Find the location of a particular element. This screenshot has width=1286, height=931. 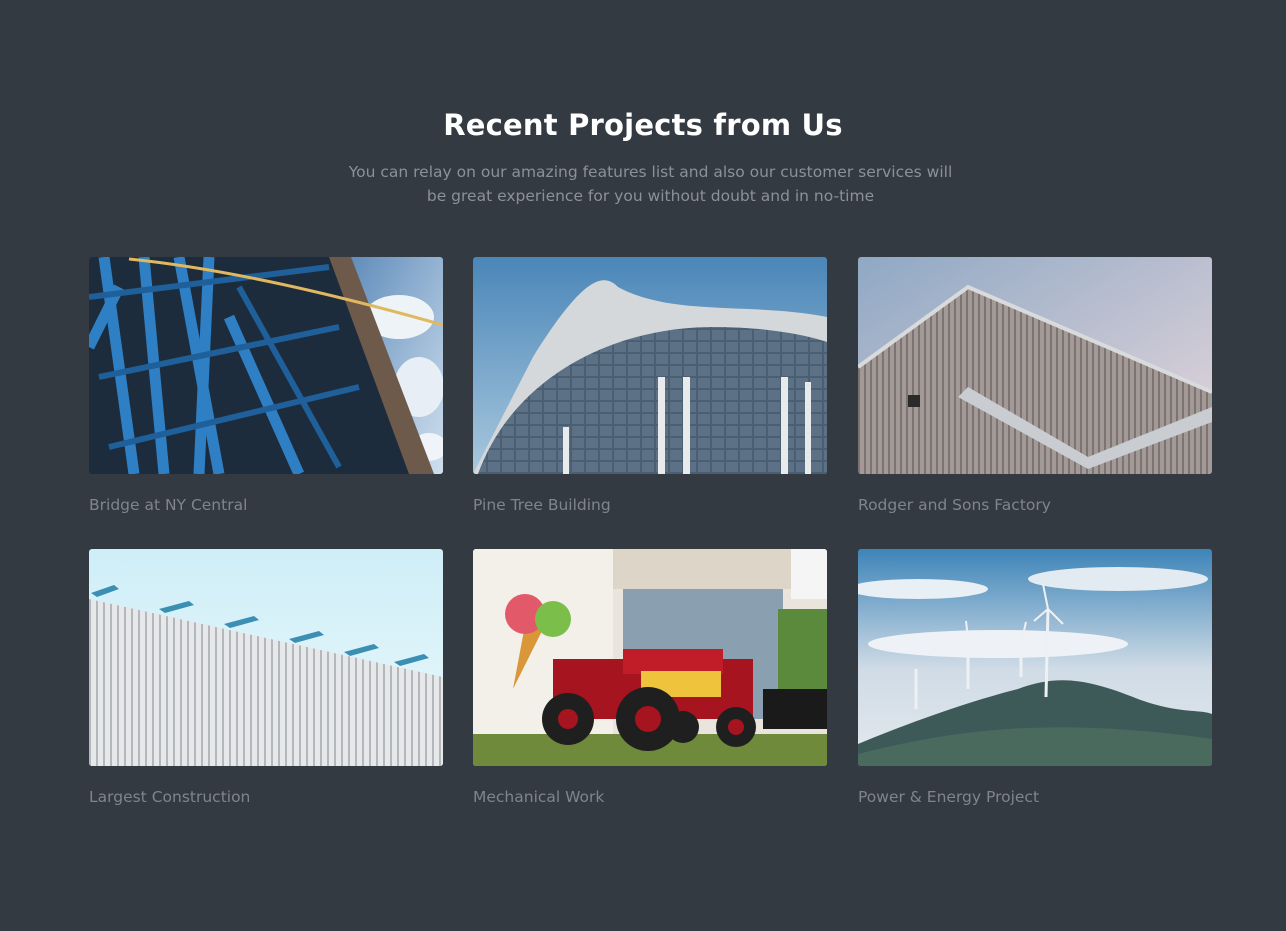

red-vintage-tractor-gelato-photo is located at coordinates (650, 657).